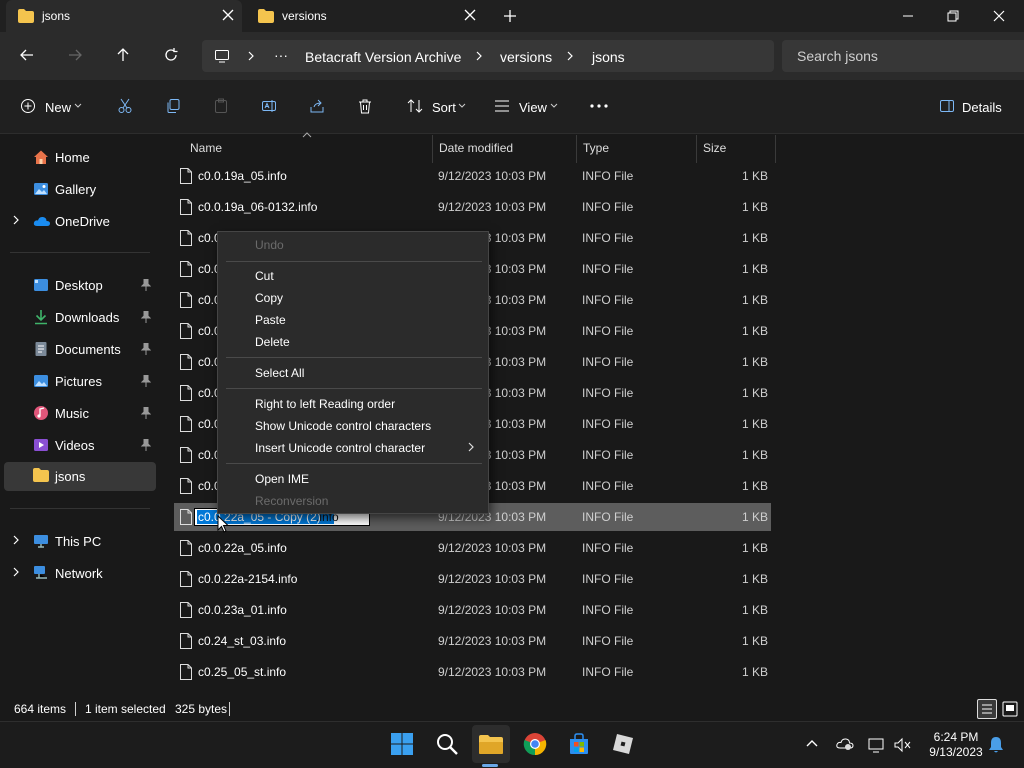  Describe the element at coordinates (340, 448) in the screenshot. I see `menu-item-insert-unicode: Insert Unicode control character` at that location.